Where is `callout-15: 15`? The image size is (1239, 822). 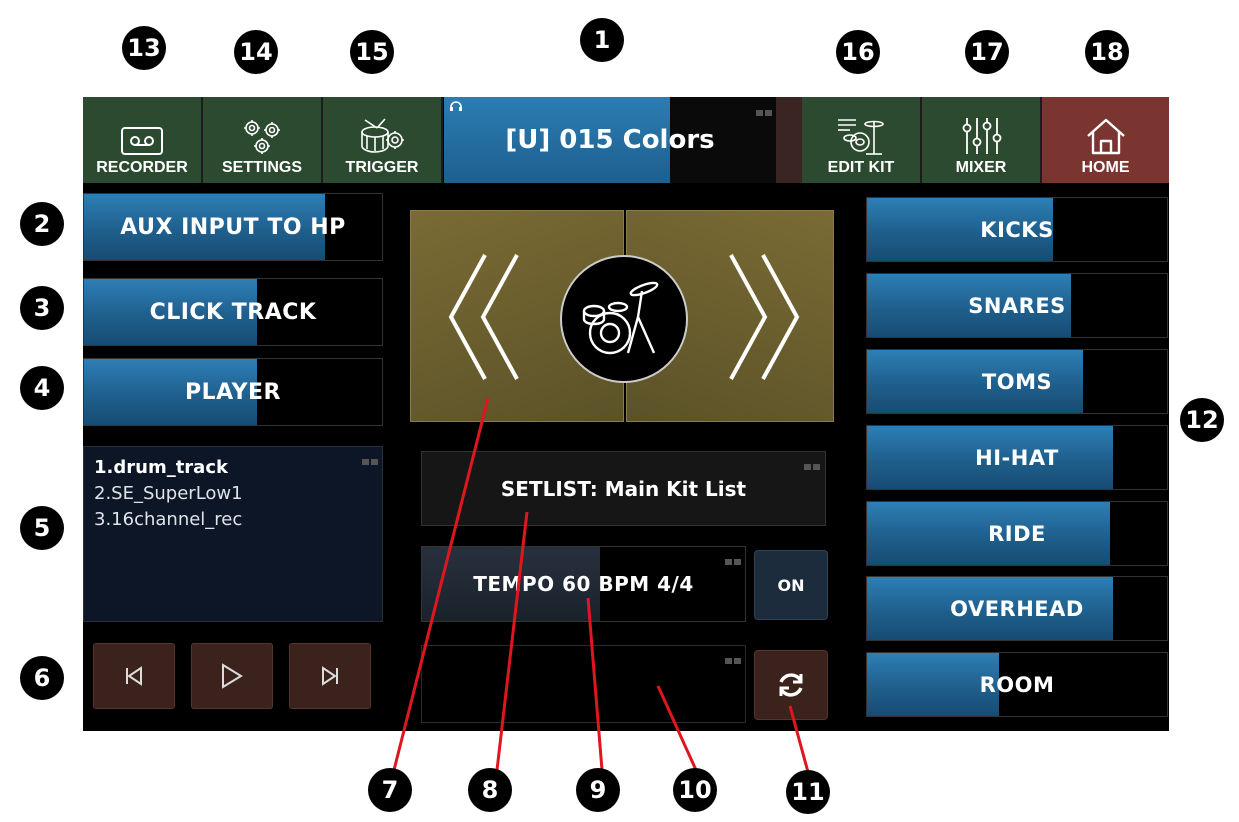
callout-15: 15 is located at coordinates (372, 52).